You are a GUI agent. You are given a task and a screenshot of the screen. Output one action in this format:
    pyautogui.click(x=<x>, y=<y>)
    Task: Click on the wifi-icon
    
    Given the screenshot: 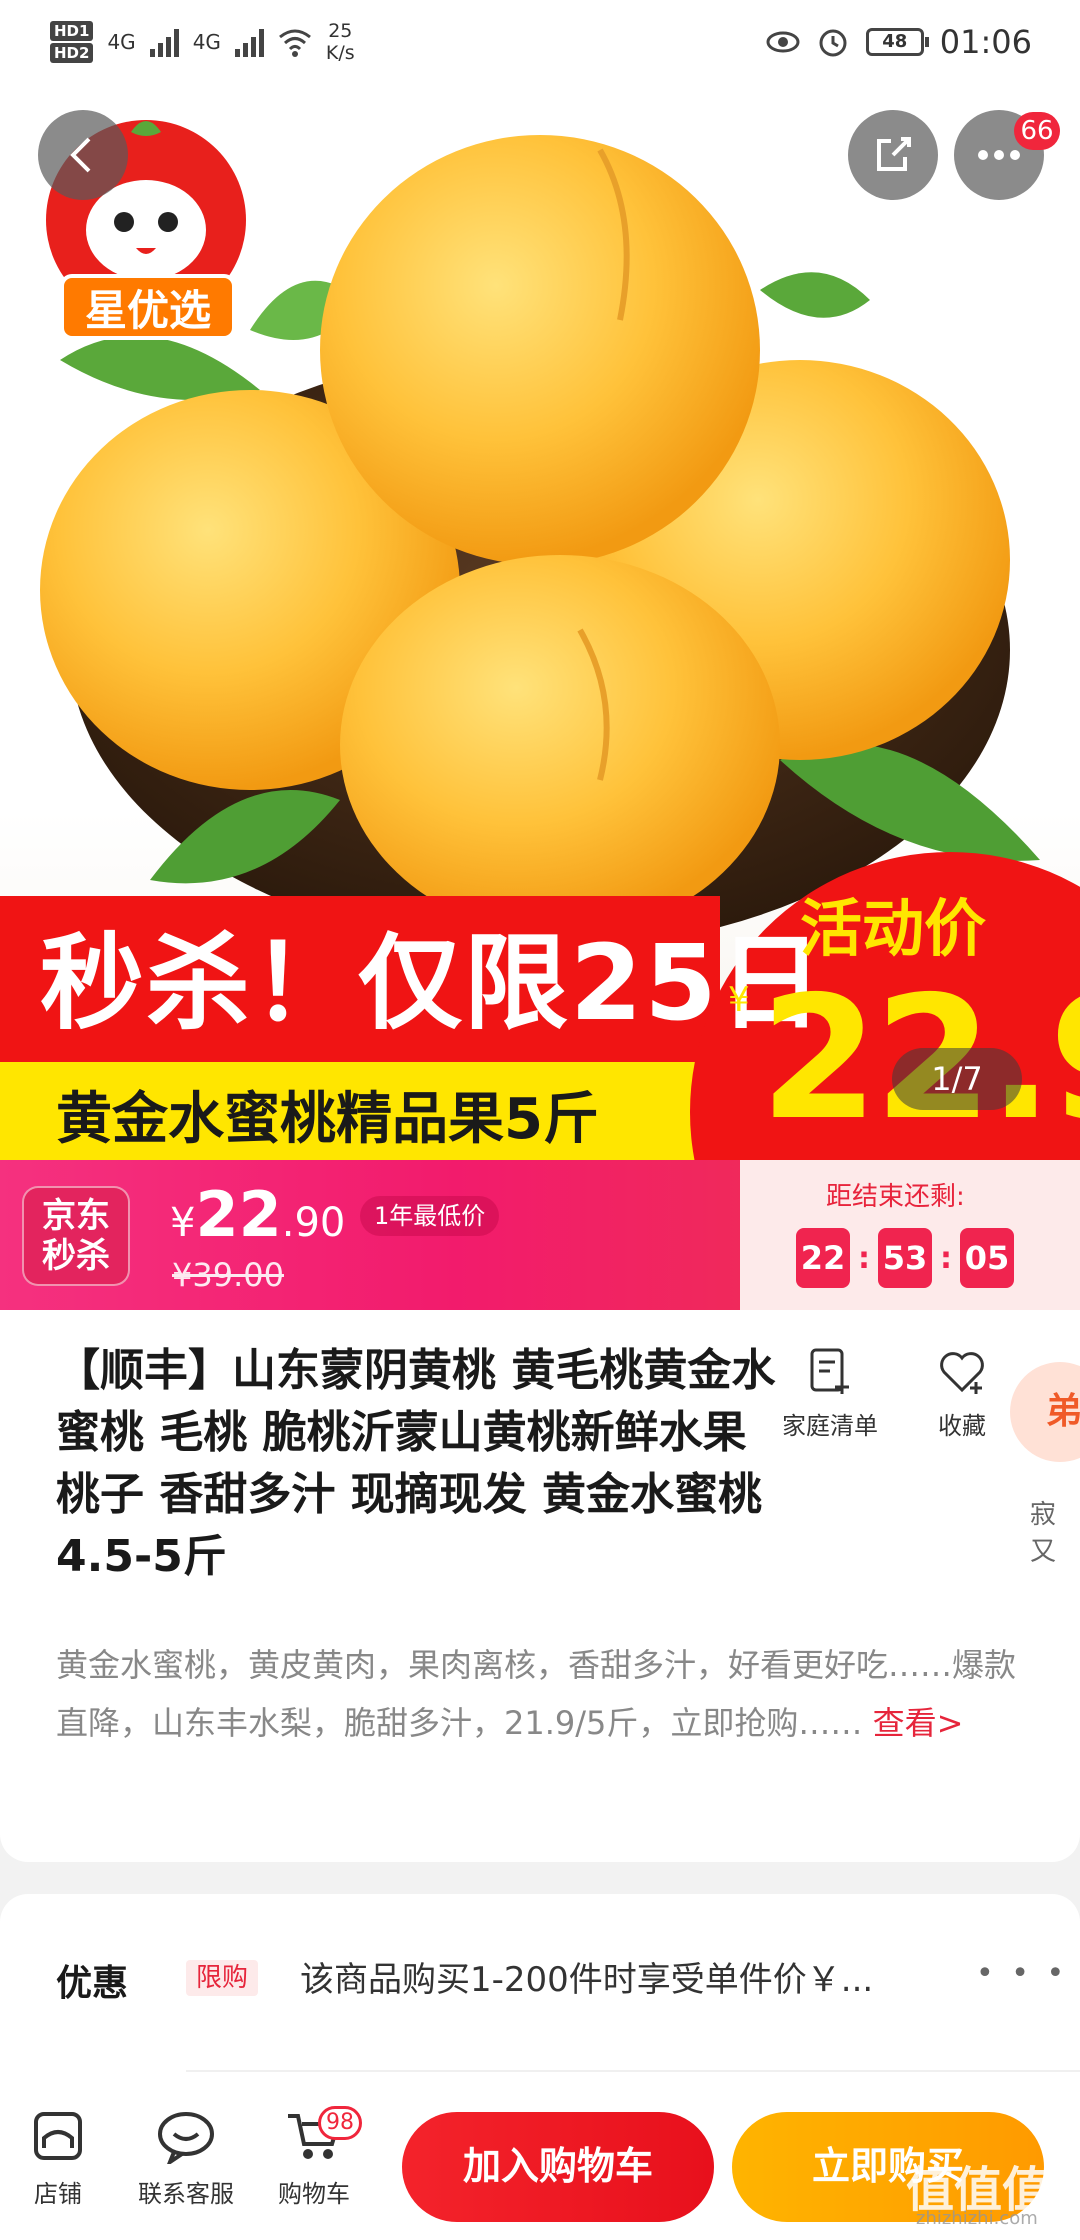 What is the action you would take?
    pyautogui.click(x=294, y=43)
    